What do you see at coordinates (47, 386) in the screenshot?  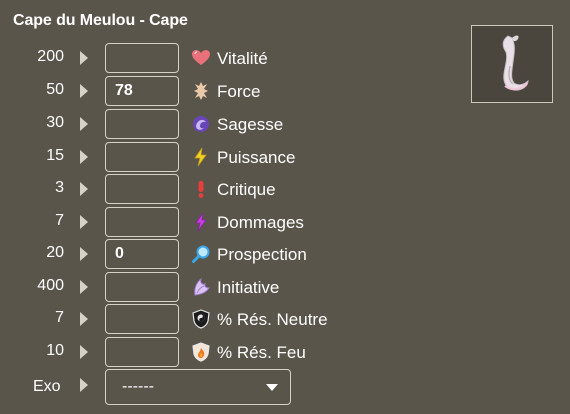 I see `exo-label: Exo` at bounding box center [47, 386].